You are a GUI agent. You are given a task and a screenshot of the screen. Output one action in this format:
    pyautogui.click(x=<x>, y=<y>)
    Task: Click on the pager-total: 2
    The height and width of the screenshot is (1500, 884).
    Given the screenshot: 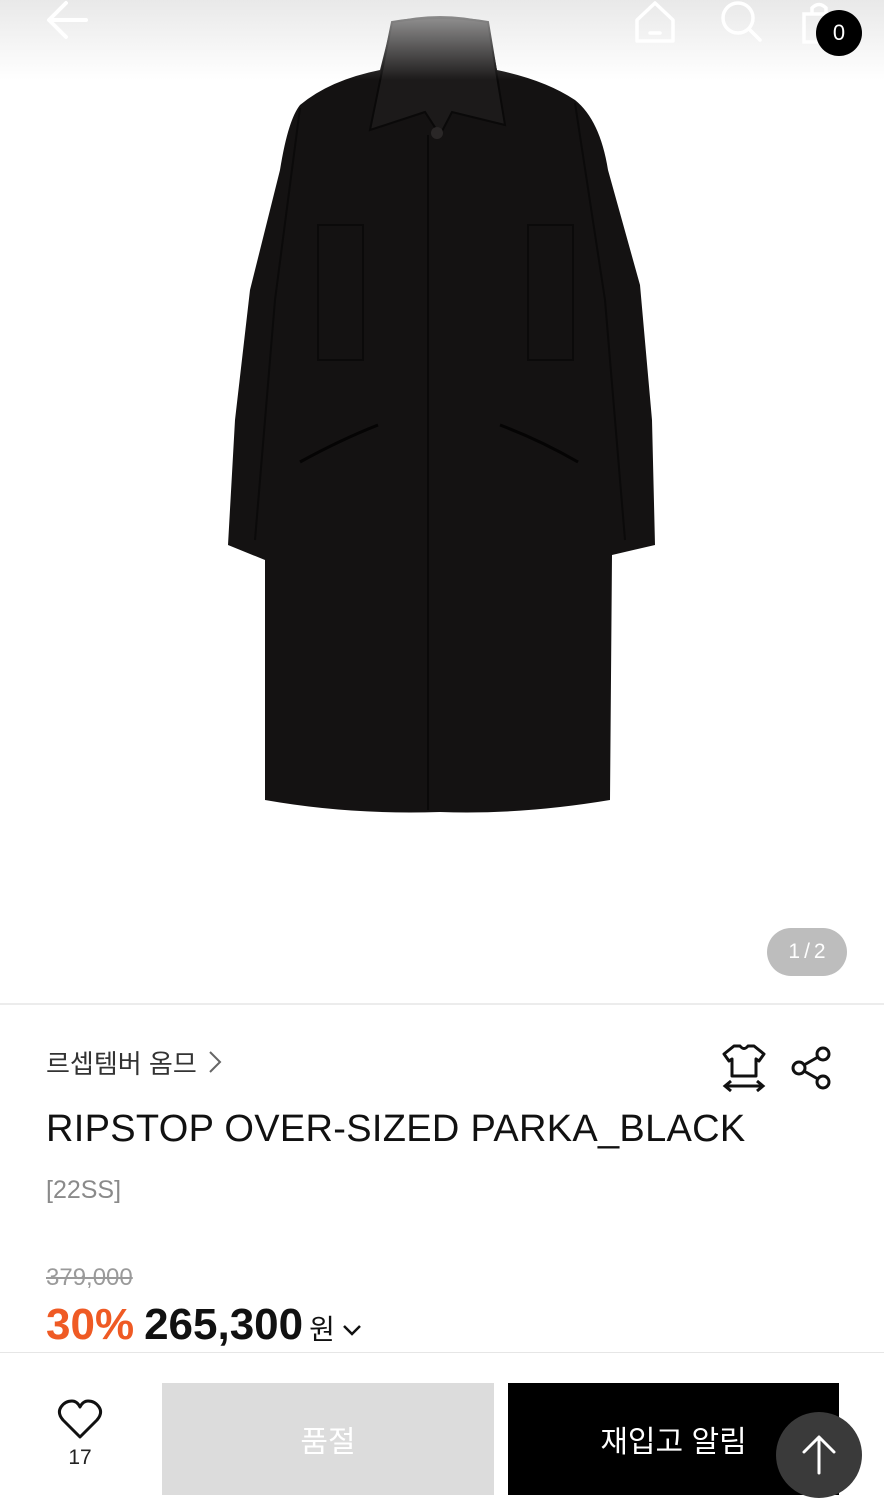 What is the action you would take?
    pyautogui.click(x=819, y=951)
    